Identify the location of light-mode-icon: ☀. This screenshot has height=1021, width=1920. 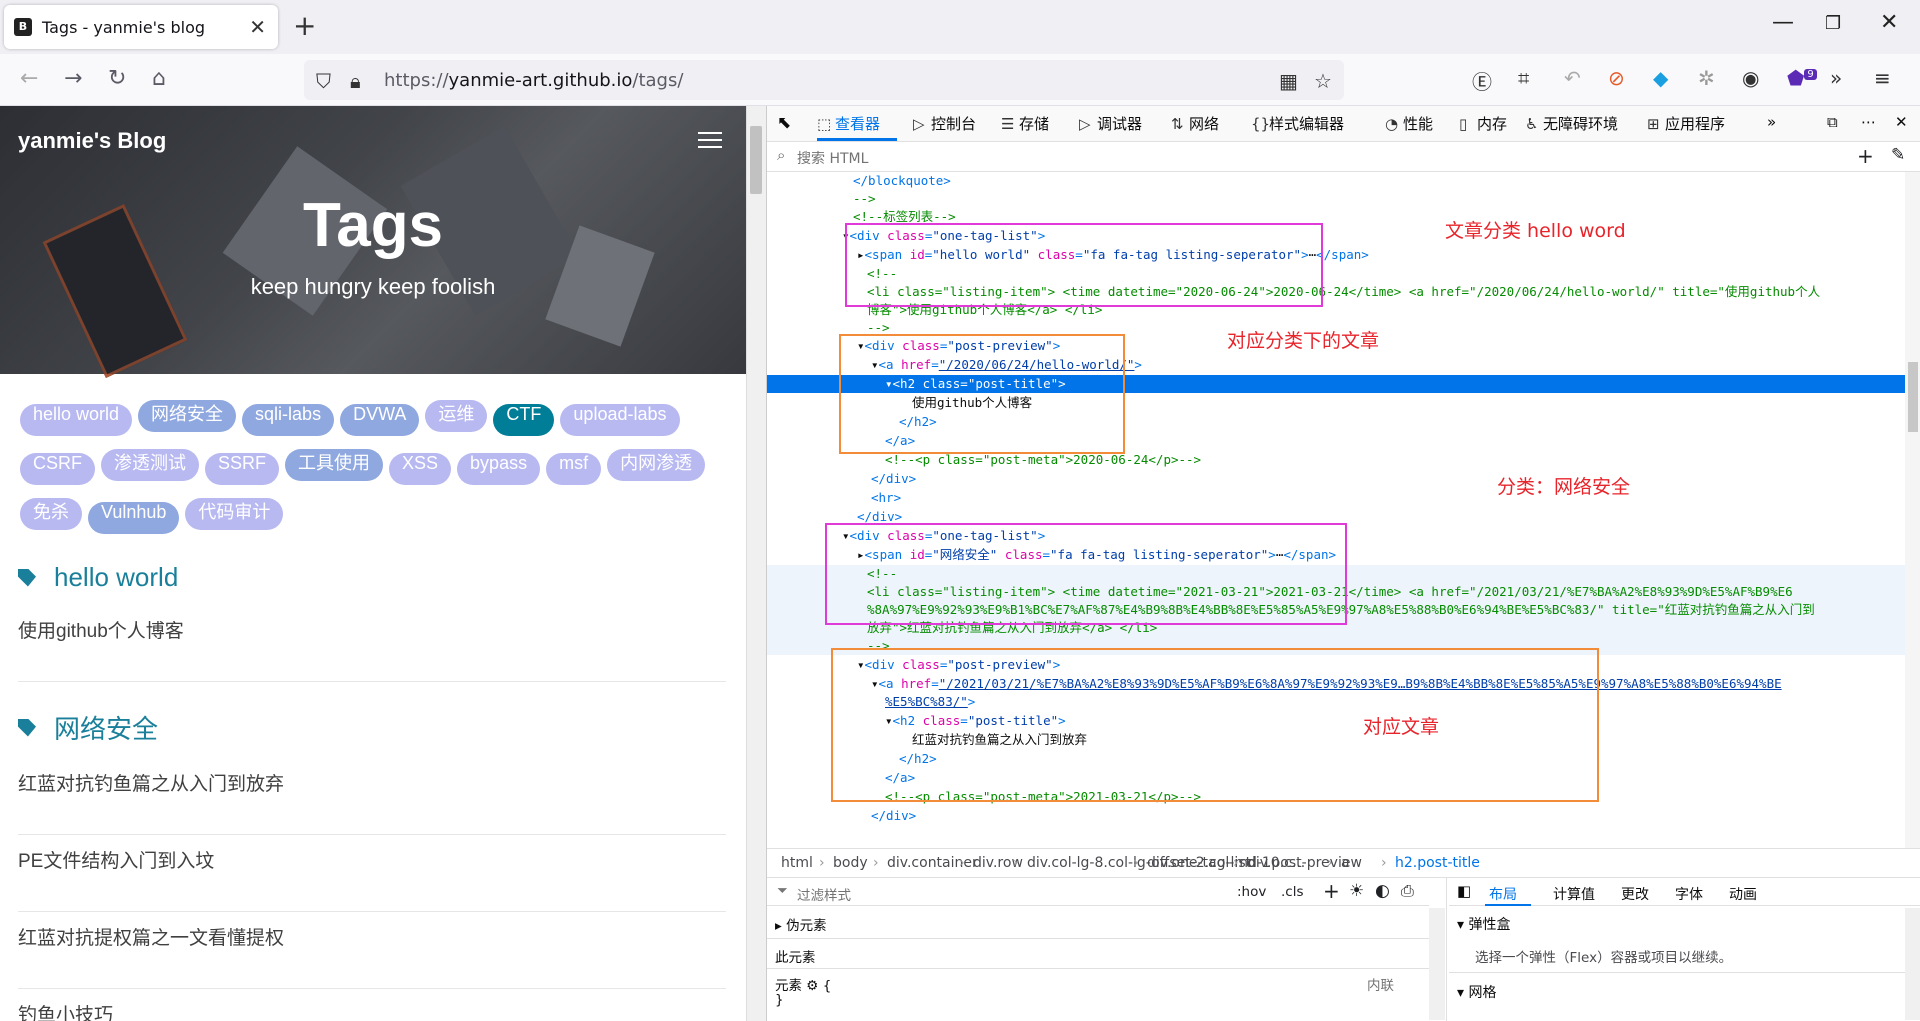
(1356, 891).